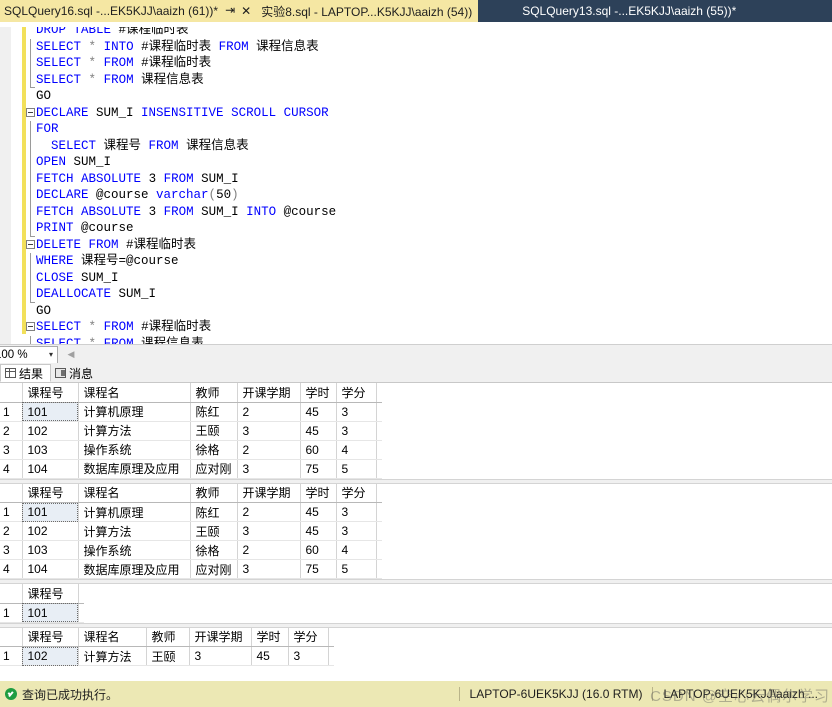  Describe the element at coordinates (230, 10) in the screenshot. I see `pin-icon: ⇥` at that location.